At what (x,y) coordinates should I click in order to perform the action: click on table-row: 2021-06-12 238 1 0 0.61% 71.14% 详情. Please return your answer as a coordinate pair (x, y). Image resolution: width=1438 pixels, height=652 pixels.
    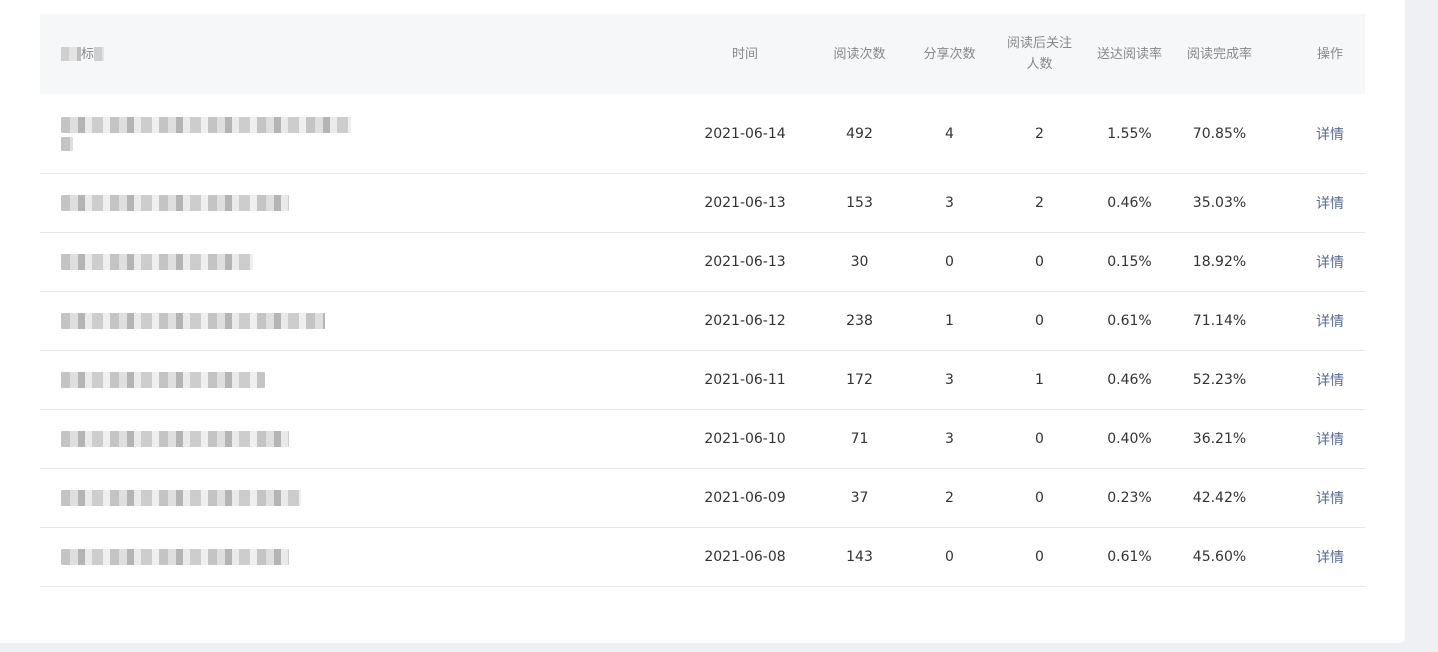
    Looking at the image, I should click on (702, 321).